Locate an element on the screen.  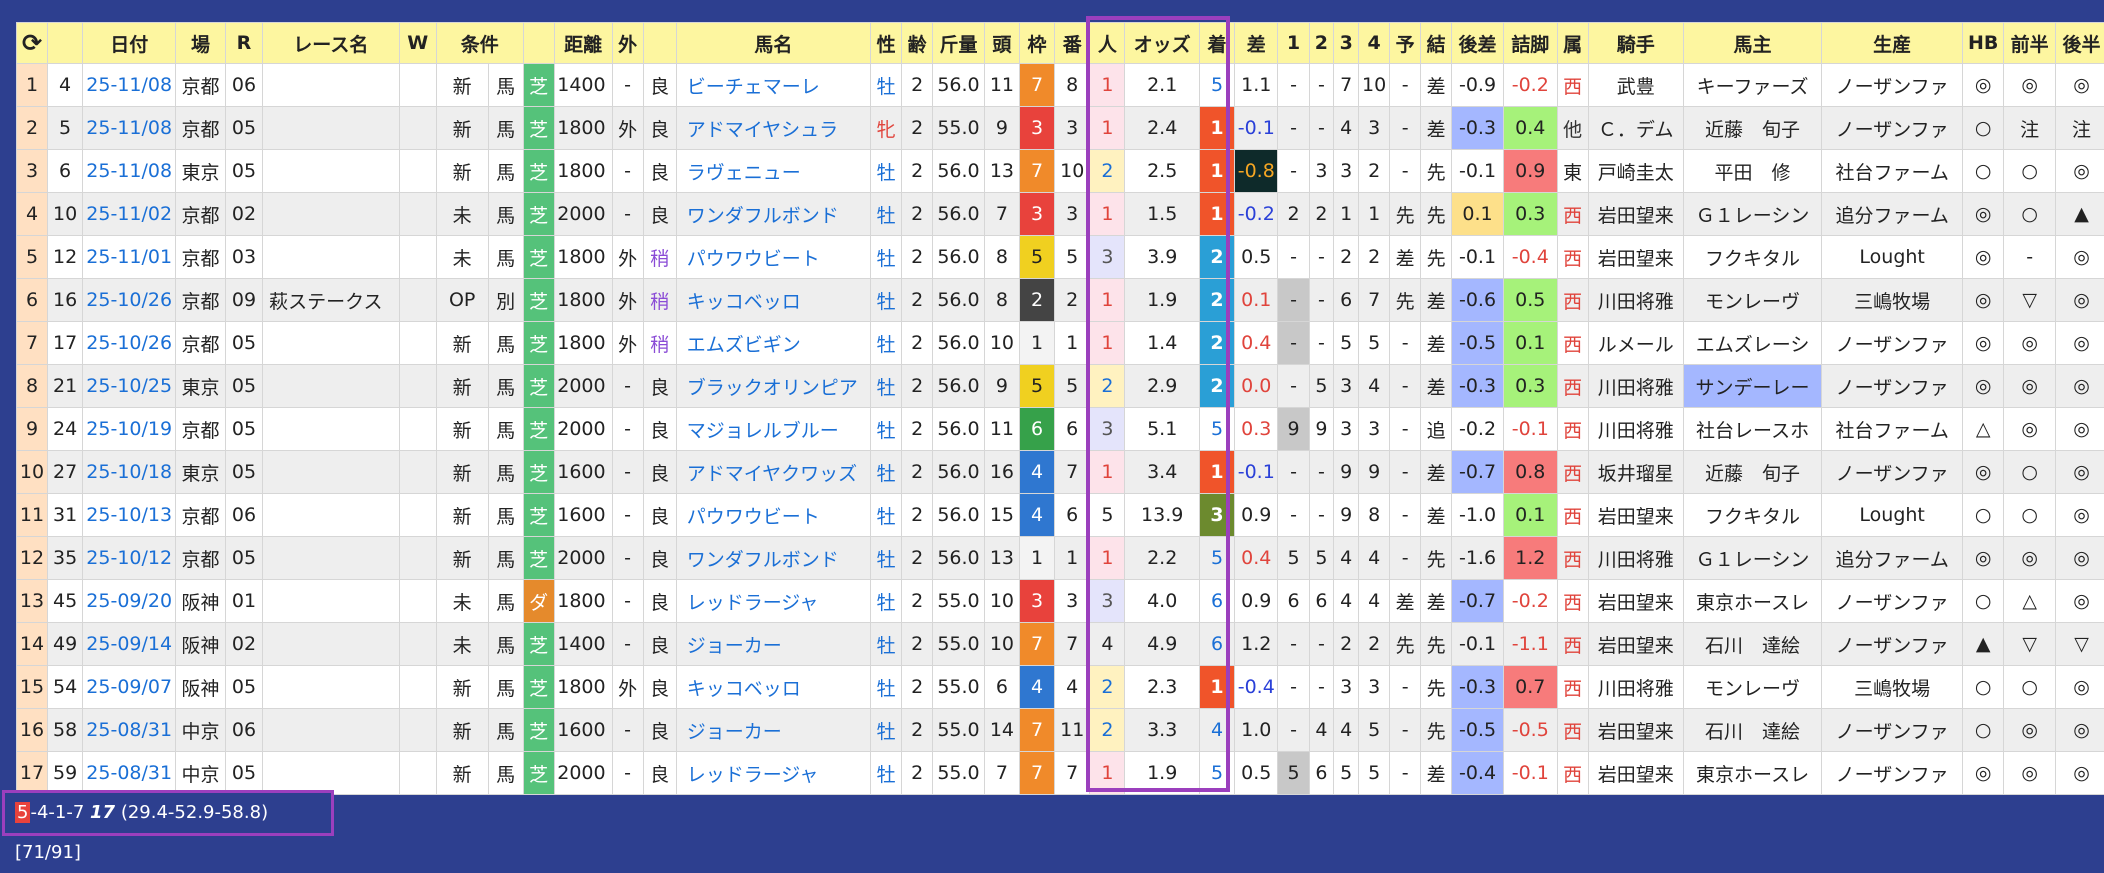
horse-name-cell: エムズビギン is located at coordinates (773, 343).